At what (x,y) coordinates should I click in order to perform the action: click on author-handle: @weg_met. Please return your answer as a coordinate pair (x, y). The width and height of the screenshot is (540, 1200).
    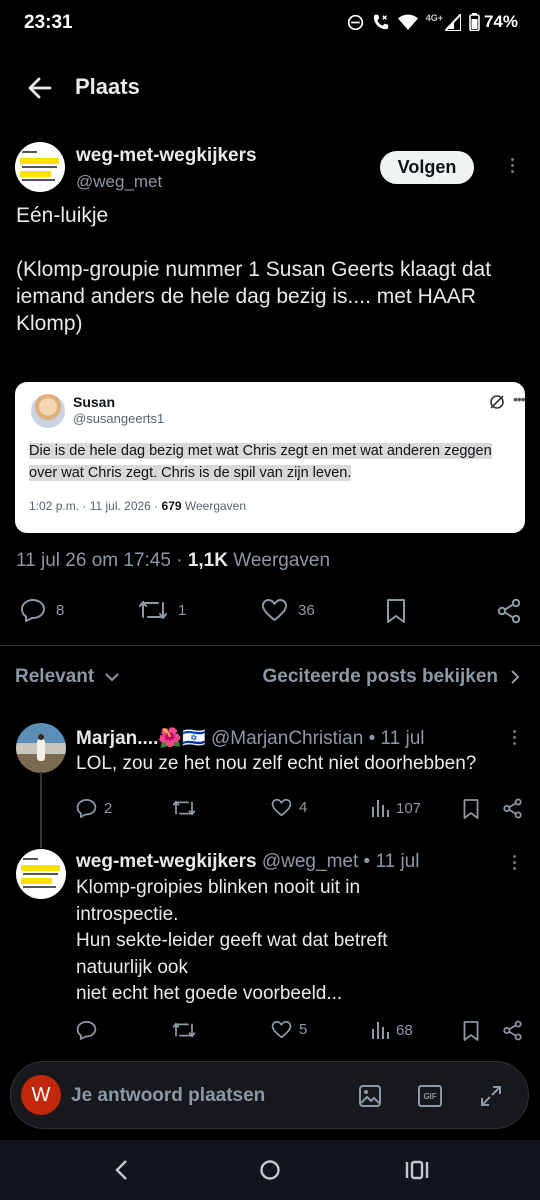
    Looking at the image, I should click on (119, 182).